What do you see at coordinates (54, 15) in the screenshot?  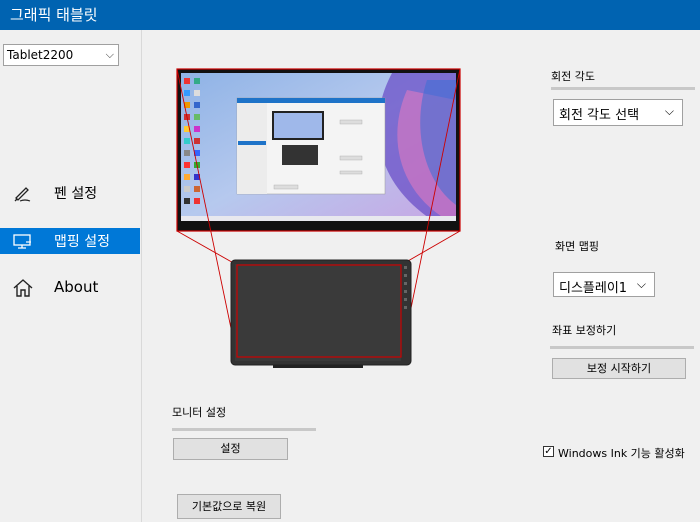 I see `window-title: 그래픽 태블릿` at bounding box center [54, 15].